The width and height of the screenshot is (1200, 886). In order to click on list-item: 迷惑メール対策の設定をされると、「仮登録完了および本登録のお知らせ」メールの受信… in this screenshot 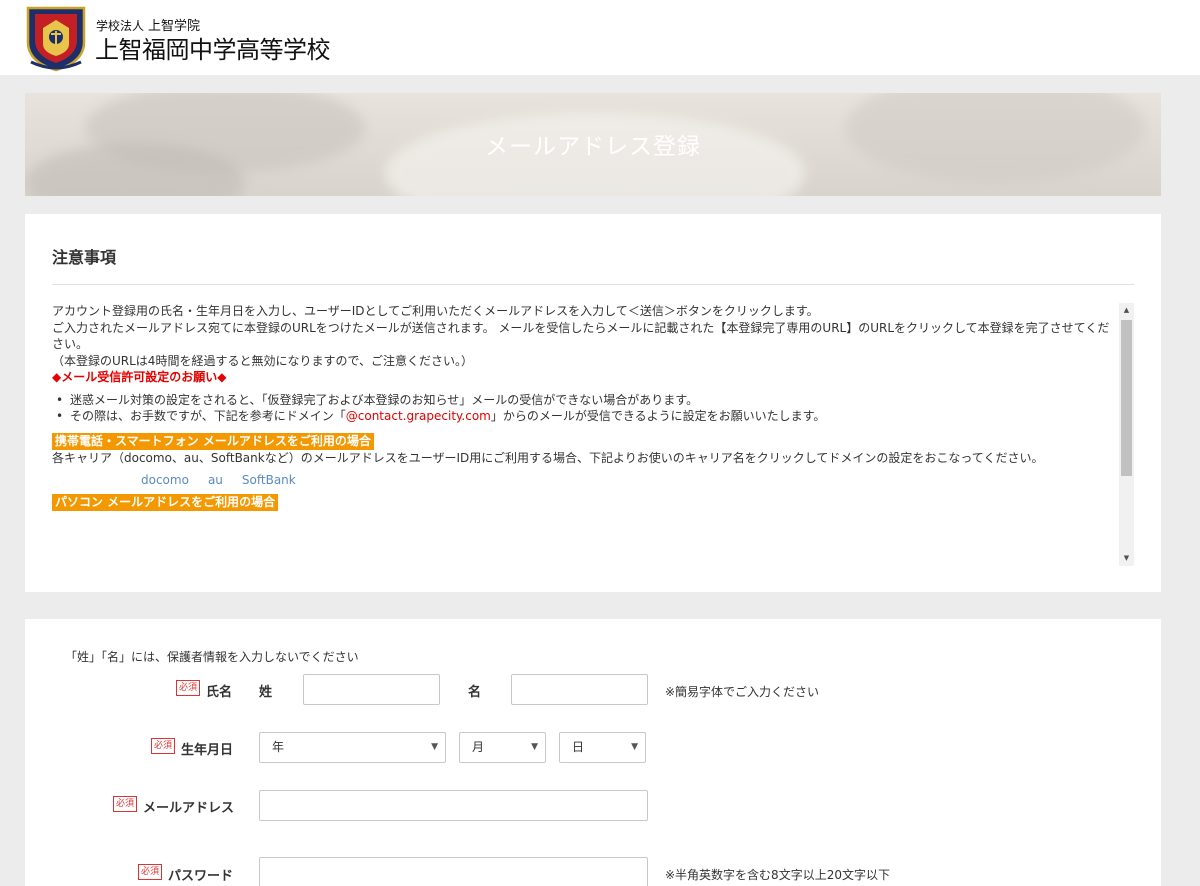, I will do `click(583, 400)`.